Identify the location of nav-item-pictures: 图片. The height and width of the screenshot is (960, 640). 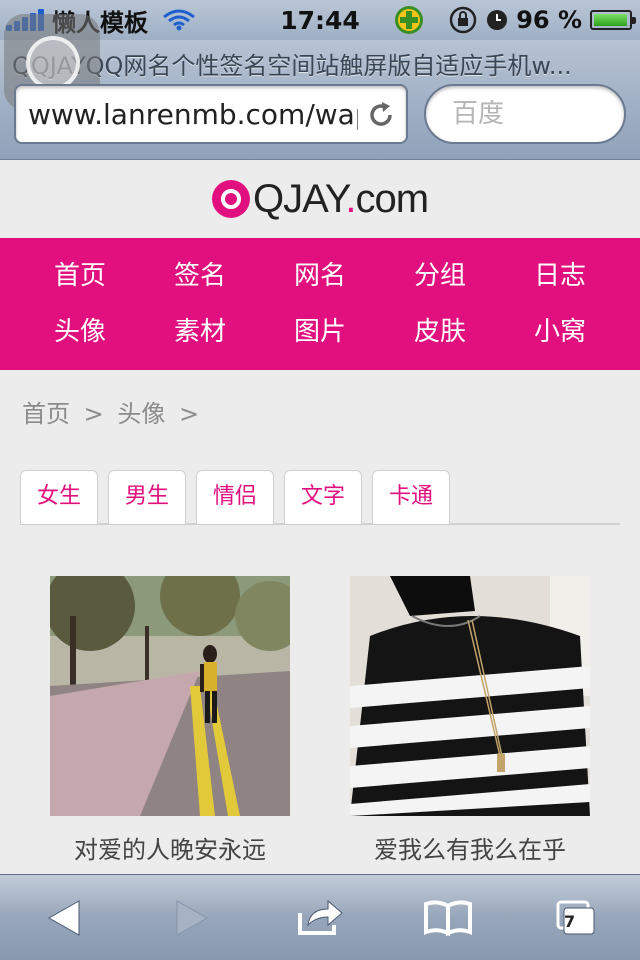
(320, 332).